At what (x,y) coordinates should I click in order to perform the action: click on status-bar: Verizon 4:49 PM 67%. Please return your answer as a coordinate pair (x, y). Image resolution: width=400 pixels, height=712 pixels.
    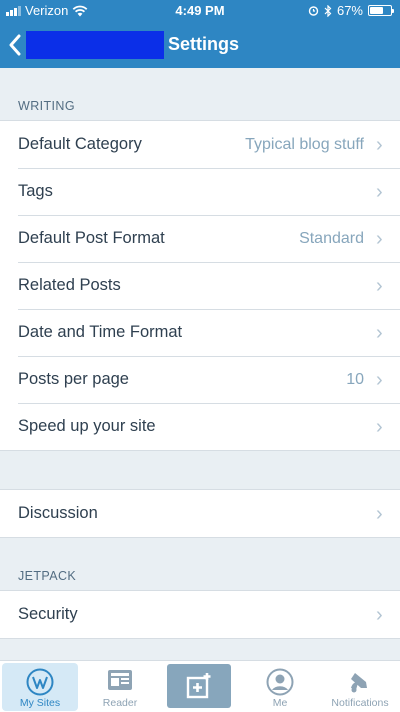
    Looking at the image, I should click on (200, 11).